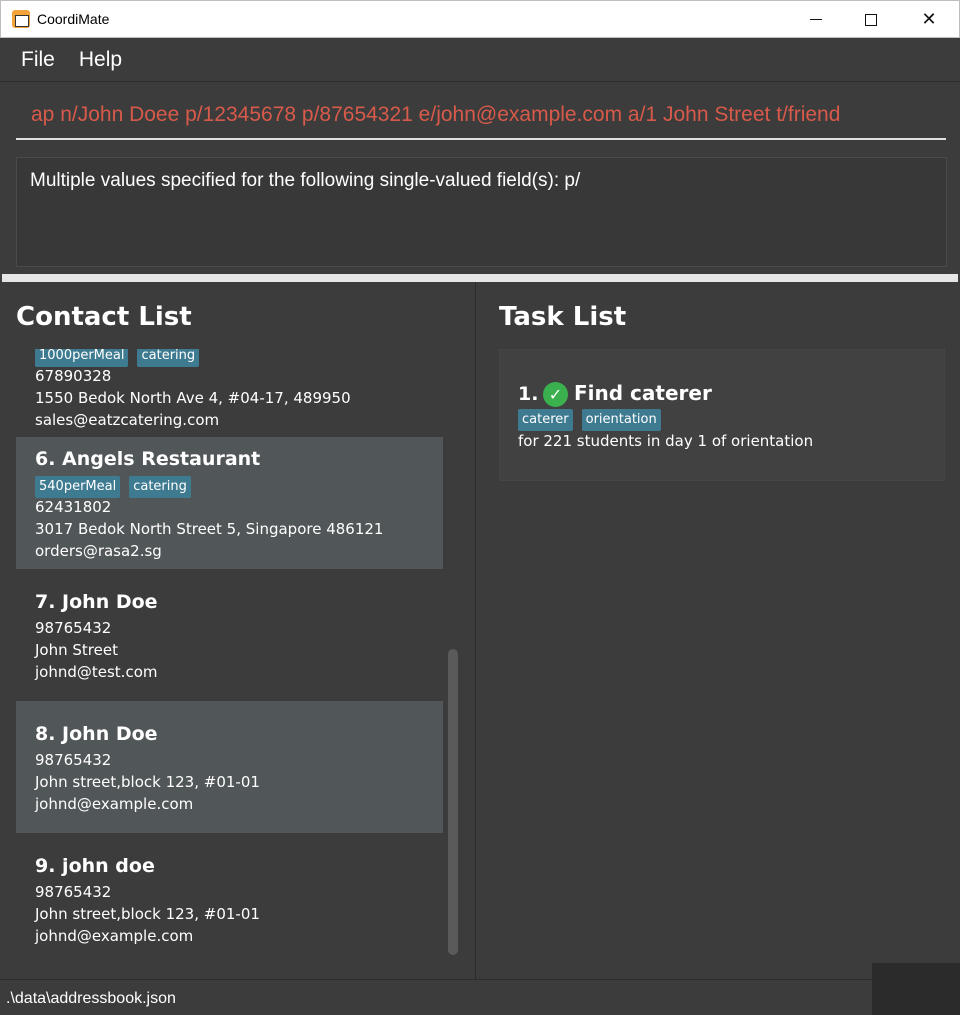 This screenshot has height=1015, width=960. Describe the element at coordinates (96, 672) in the screenshot. I see `contact-email: johnd@test.com` at that location.